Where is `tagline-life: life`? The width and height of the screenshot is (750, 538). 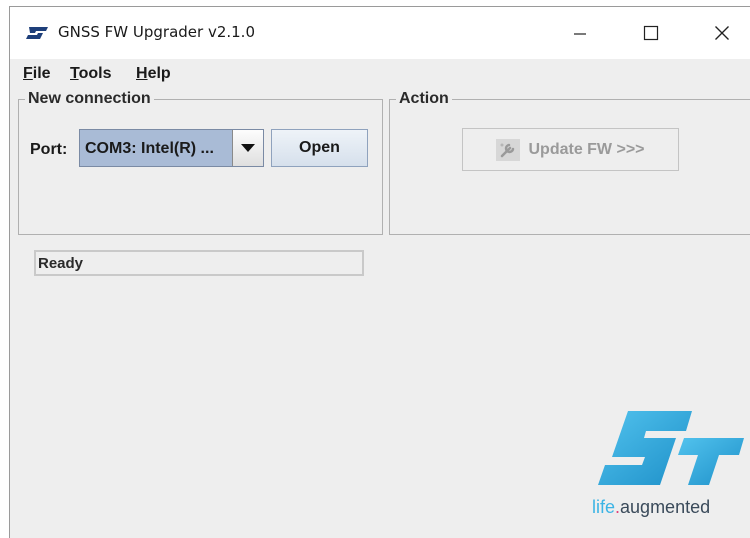 tagline-life: life is located at coordinates (604, 507).